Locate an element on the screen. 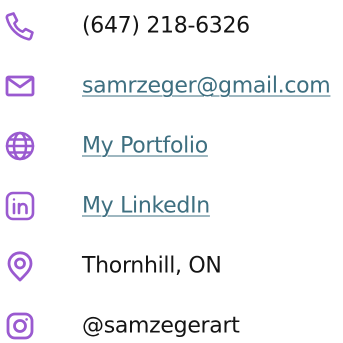 The height and width of the screenshot is (343, 343). contact-row-portfolio: My Portfolio is located at coordinates (171, 146).